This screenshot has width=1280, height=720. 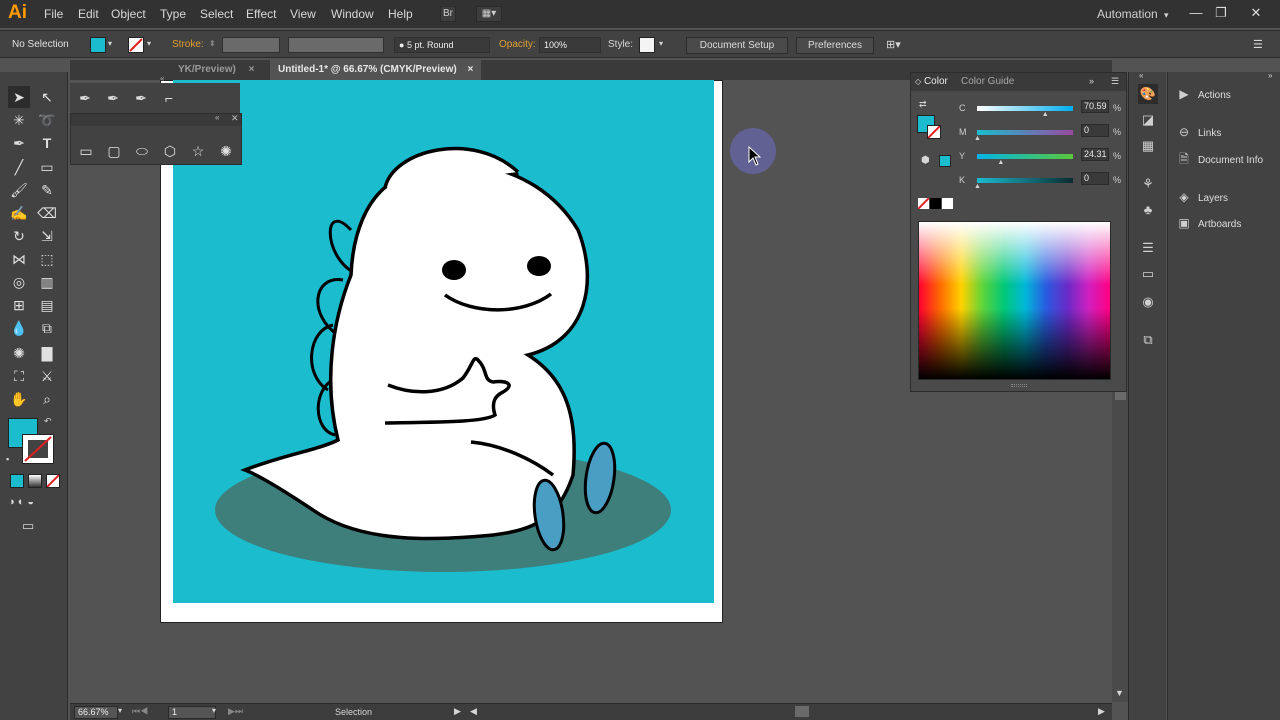 I want to click on opacity-label: Opacity:, so click(x=517, y=44).